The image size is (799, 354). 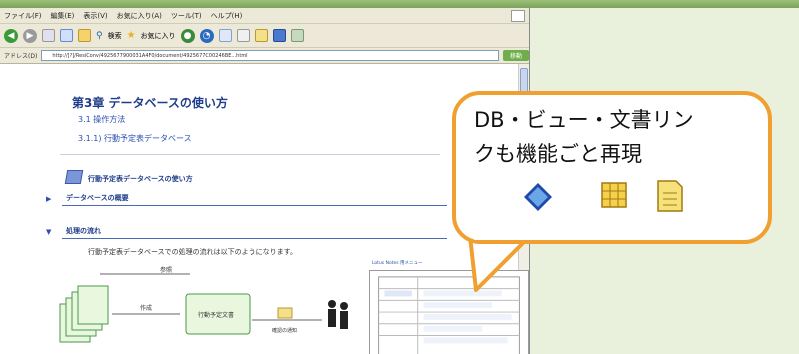 I want to click on book-icon, so click(x=74, y=177).